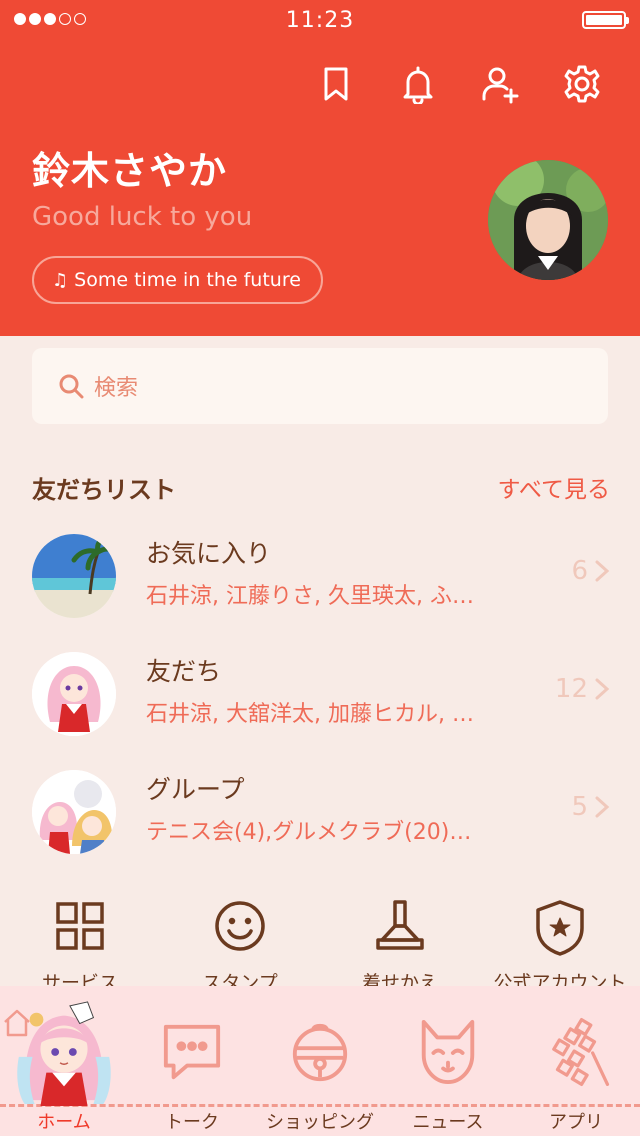  Describe the element at coordinates (116, 388) in the screenshot. I see `search-placeholder: 検索` at that location.